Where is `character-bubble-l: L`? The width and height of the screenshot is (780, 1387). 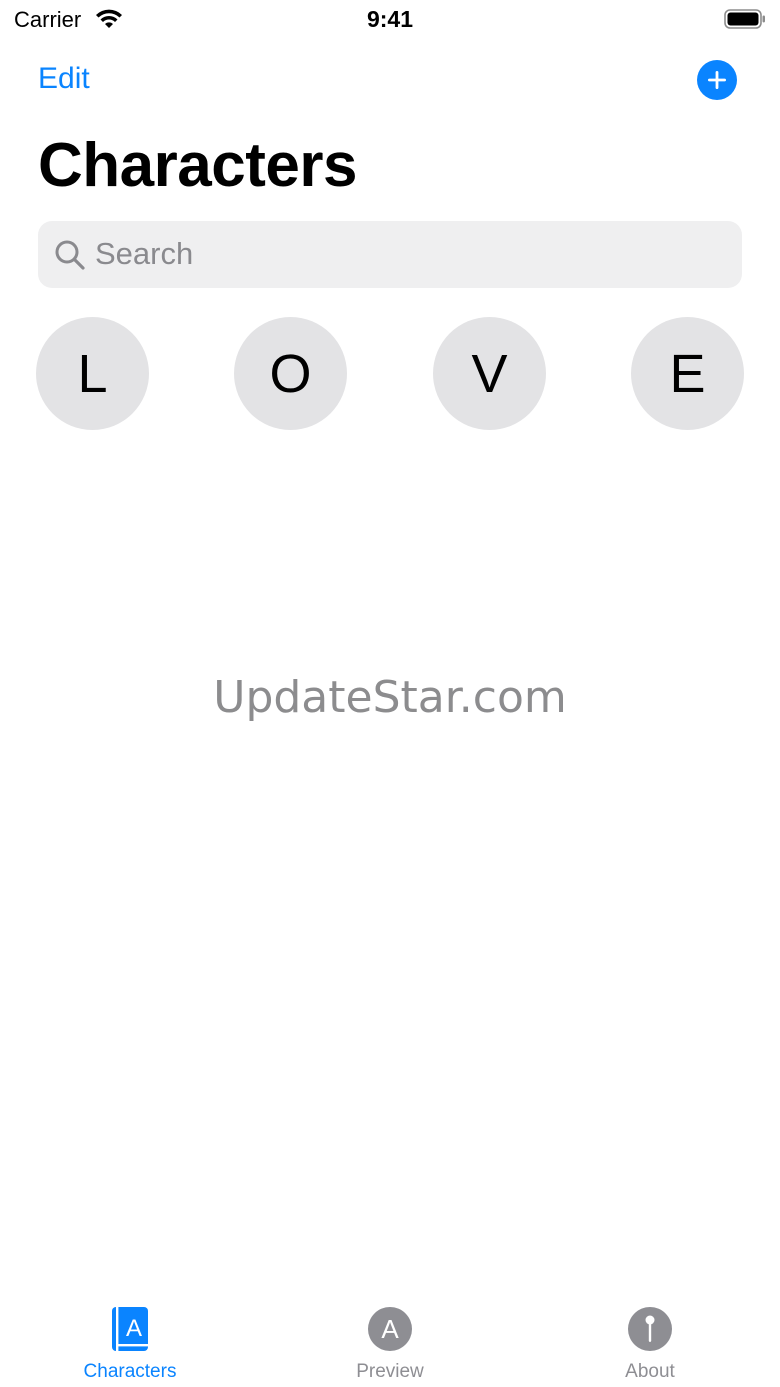
character-bubble-l: L is located at coordinates (92, 373).